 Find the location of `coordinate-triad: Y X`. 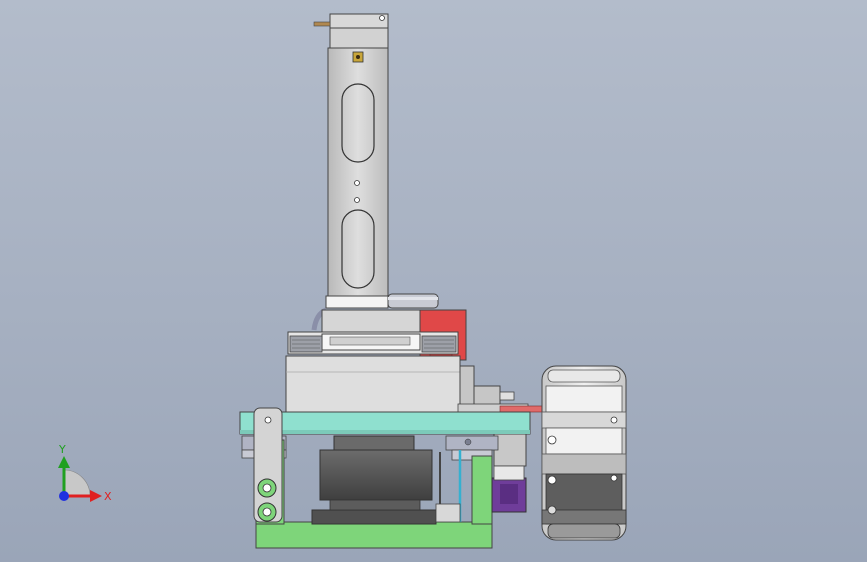

coordinate-triad: Y X is located at coordinates (85, 473).